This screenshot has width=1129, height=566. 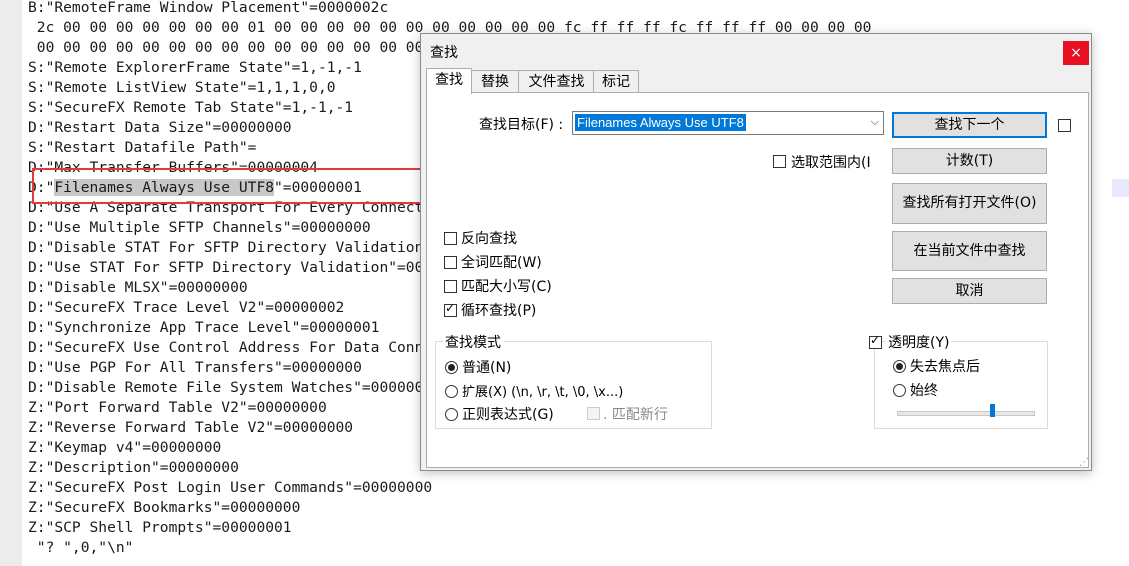 What do you see at coordinates (191, 427) in the screenshot?
I see `editor-line: Z:"Reverse Forward Table V2"=00000000` at bounding box center [191, 427].